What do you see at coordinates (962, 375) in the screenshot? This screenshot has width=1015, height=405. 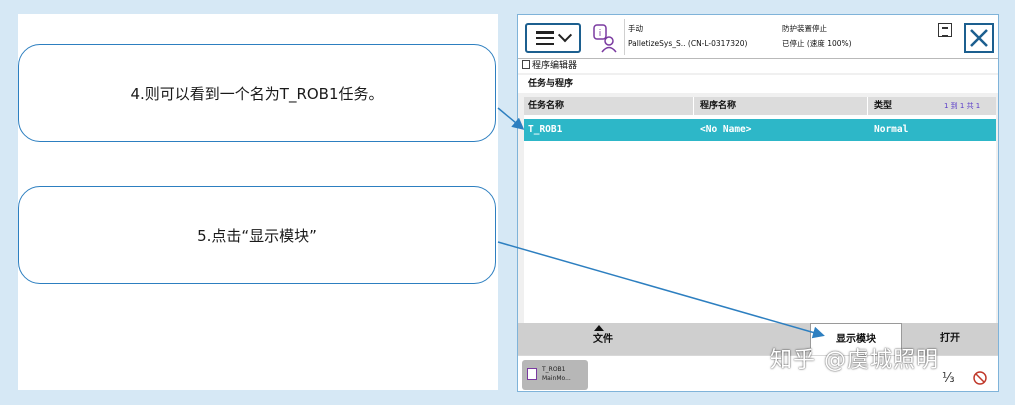 I see `quickset-icon: ⅓` at bounding box center [962, 375].